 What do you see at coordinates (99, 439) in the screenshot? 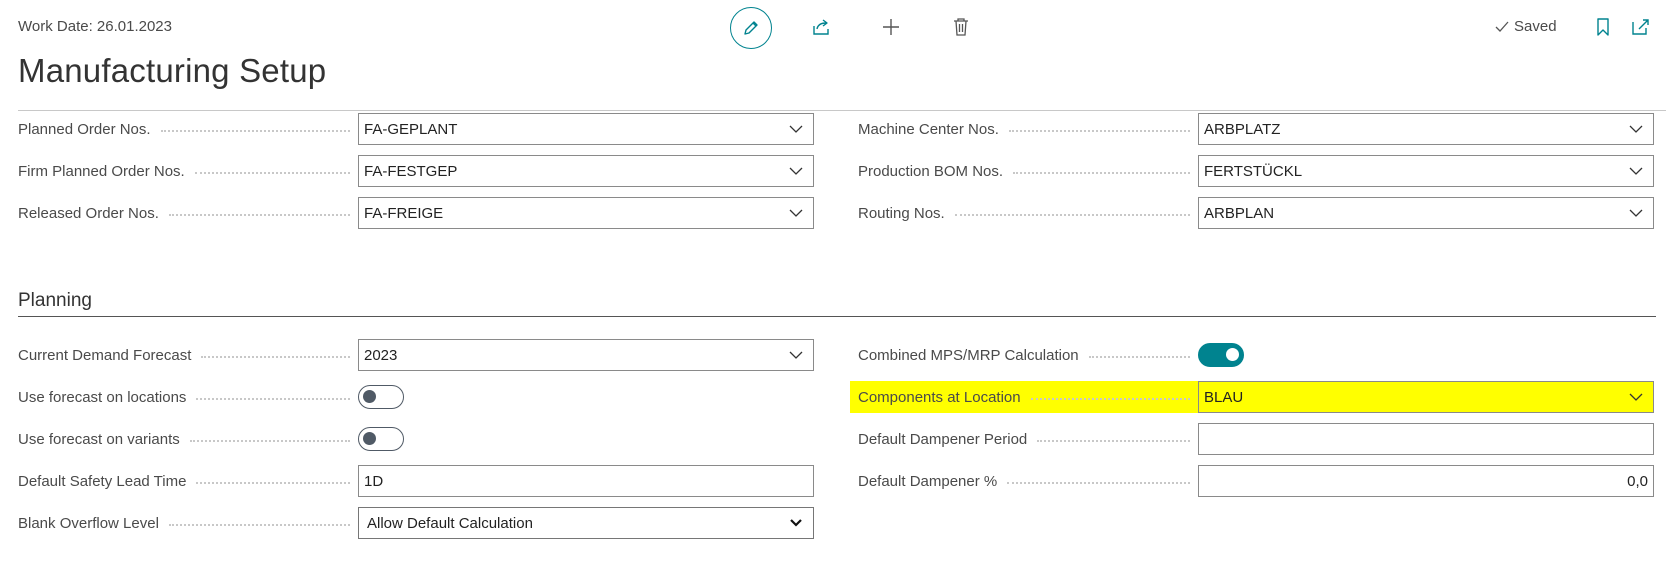
I see `field-label: Use forecast on variants` at bounding box center [99, 439].